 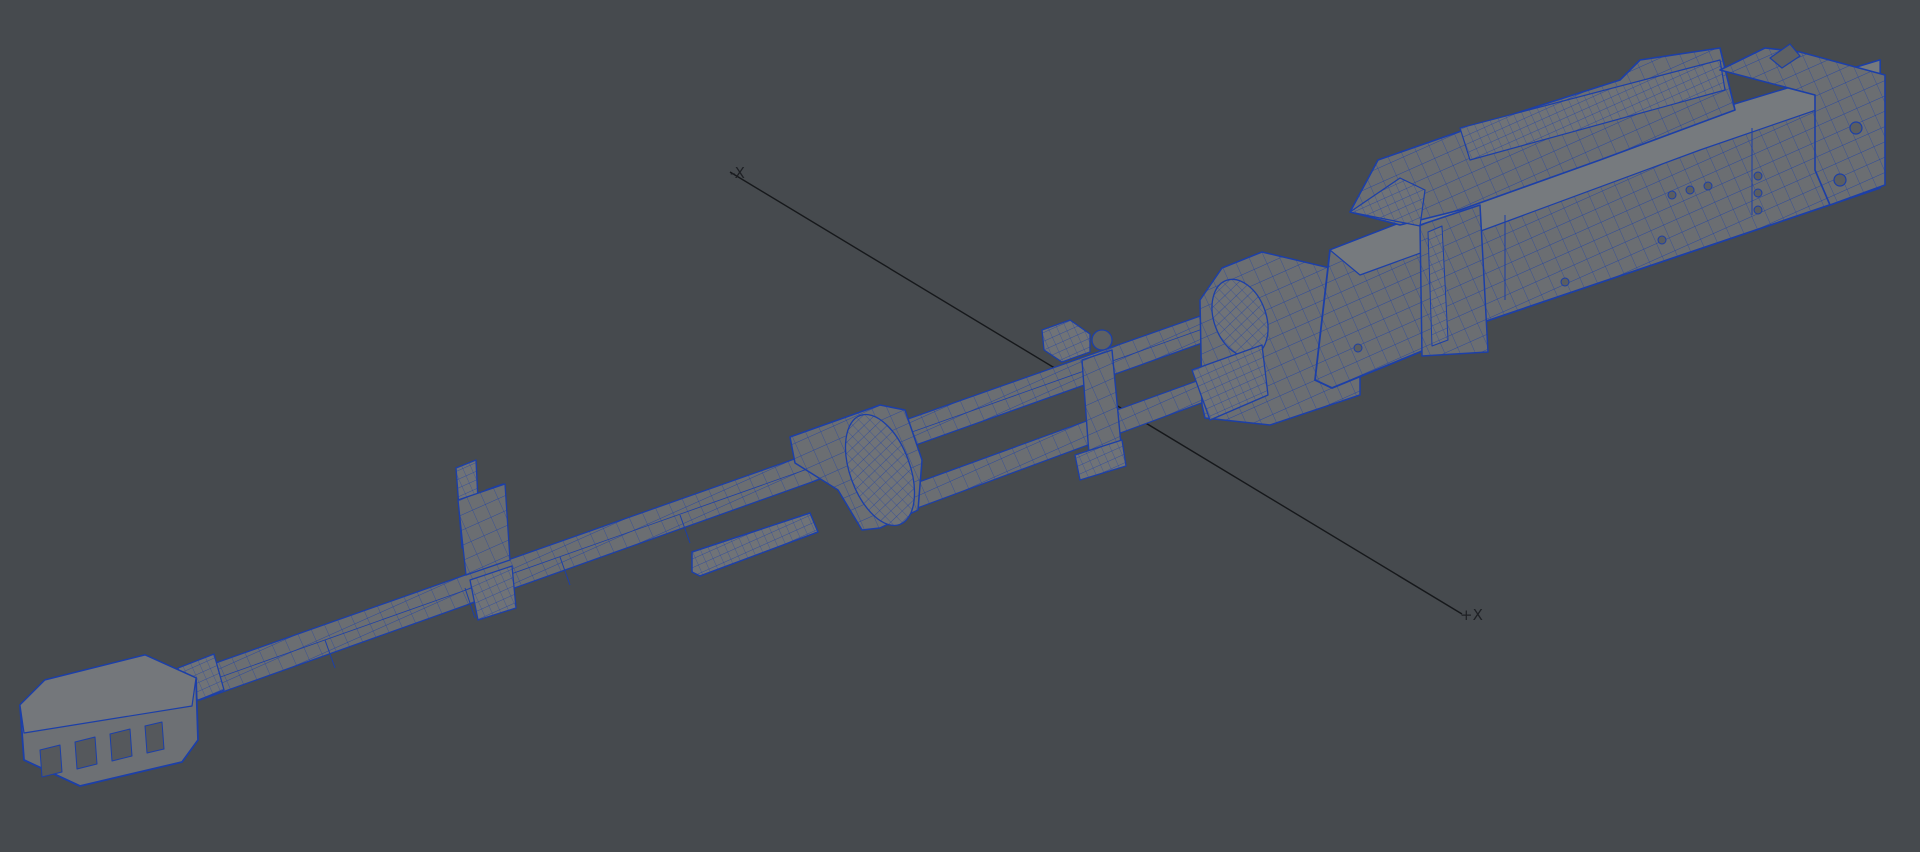 I want to click on charging-handle, so click(x=755, y=544).